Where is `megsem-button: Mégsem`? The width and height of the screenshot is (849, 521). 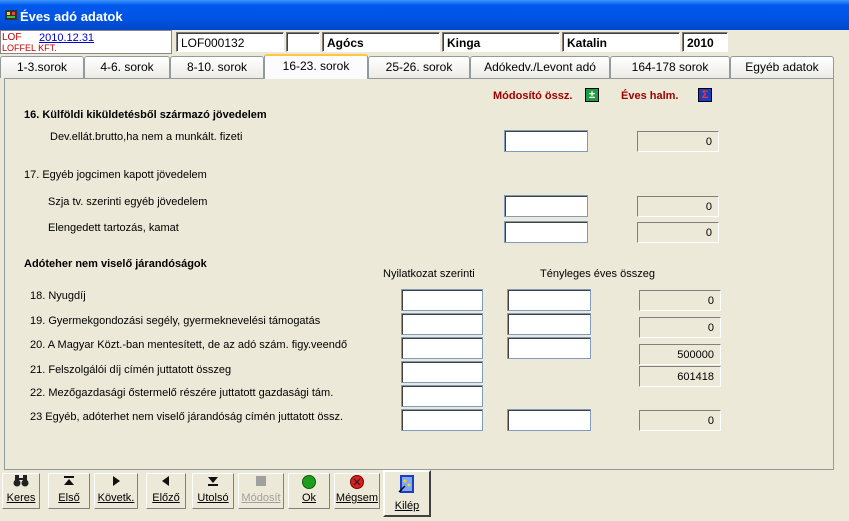 megsem-button: Mégsem is located at coordinates (357, 491).